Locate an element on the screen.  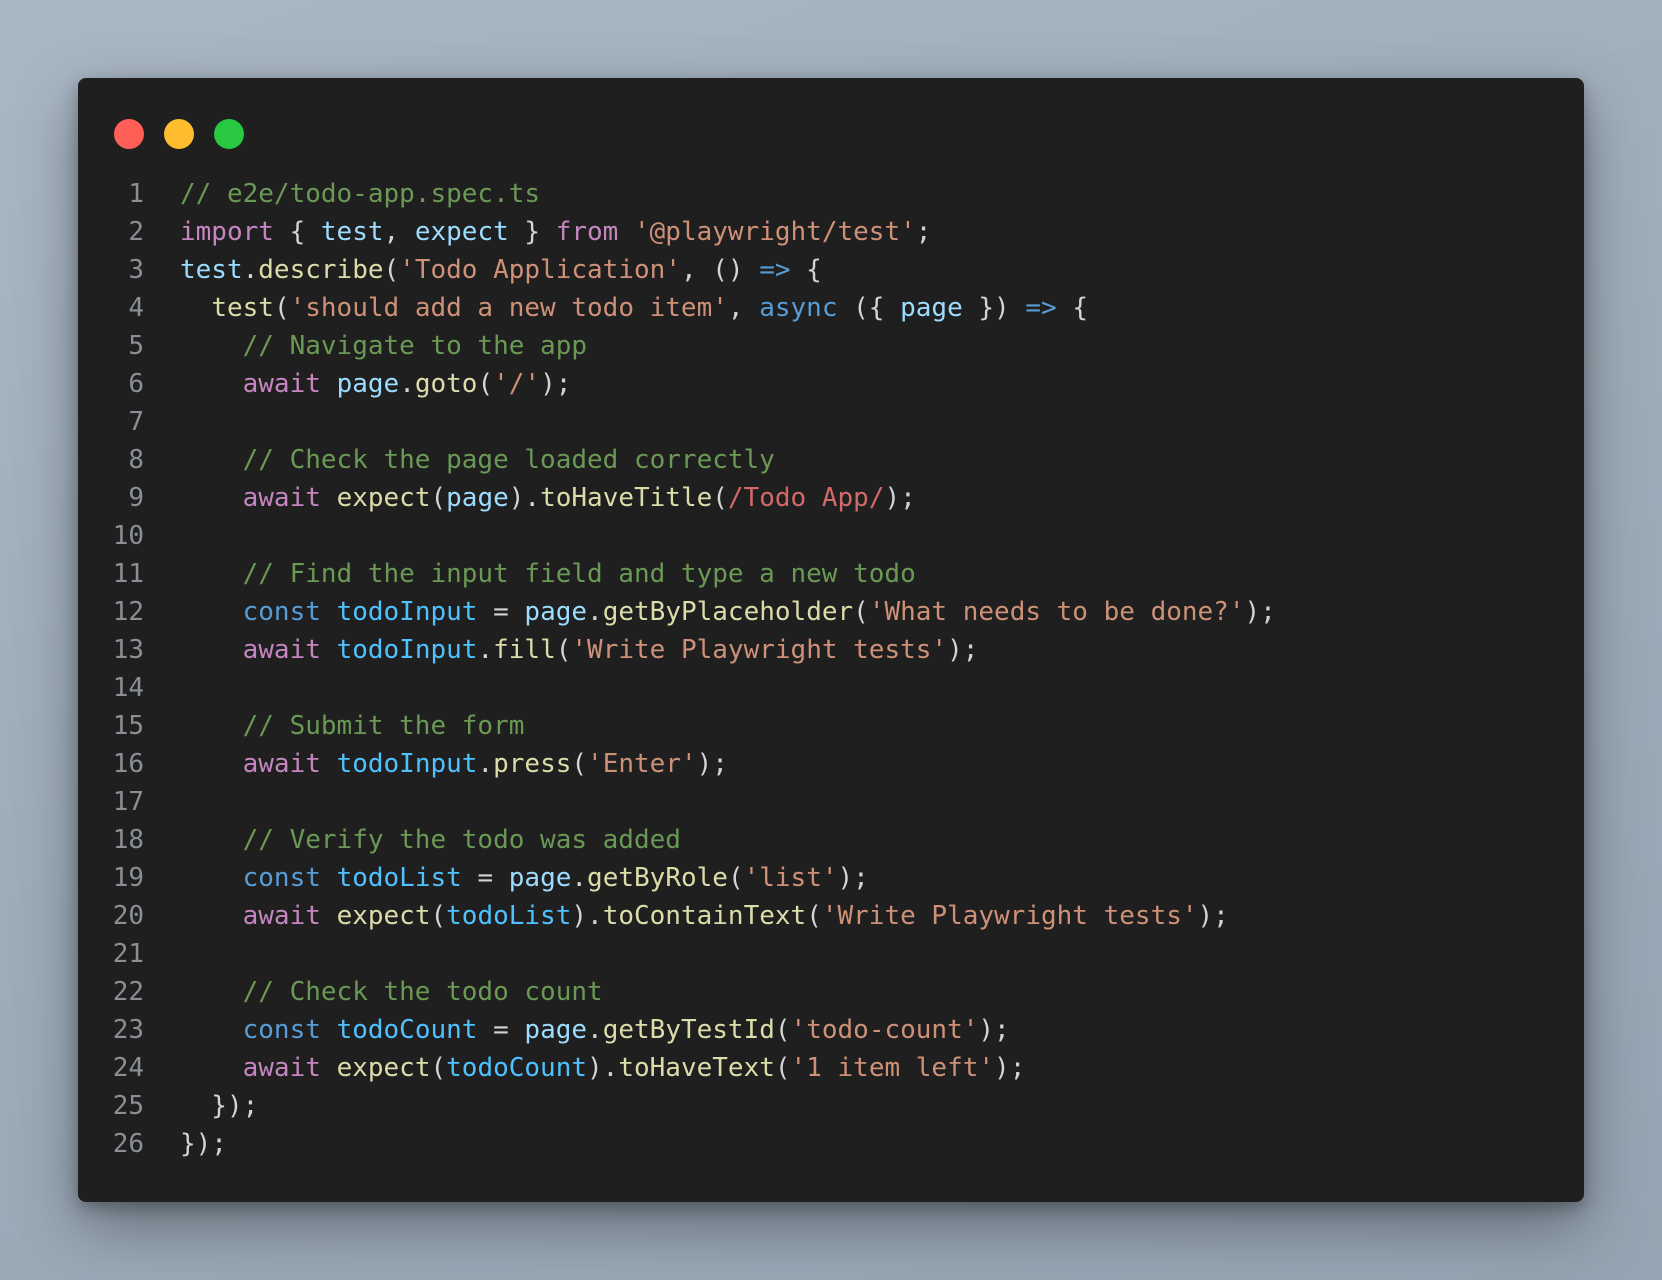
code-token-punct: ({ is located at coordinates (869, 308).